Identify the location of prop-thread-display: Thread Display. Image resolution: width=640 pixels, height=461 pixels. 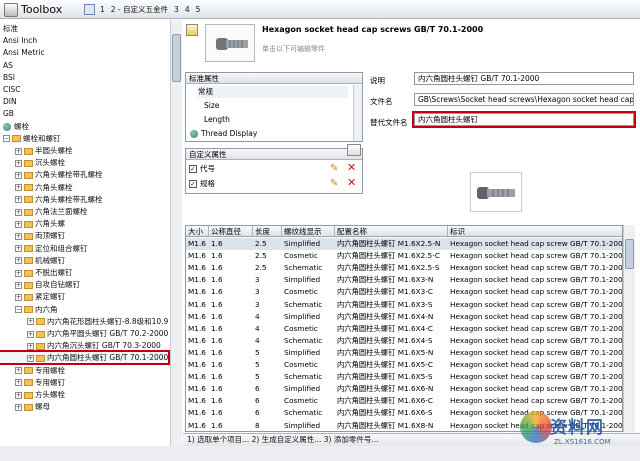
(223, 134).